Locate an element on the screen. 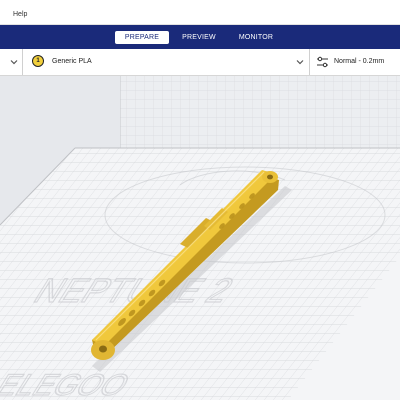  tab-prepare: PREPARE is located at coordinates (142, 37).